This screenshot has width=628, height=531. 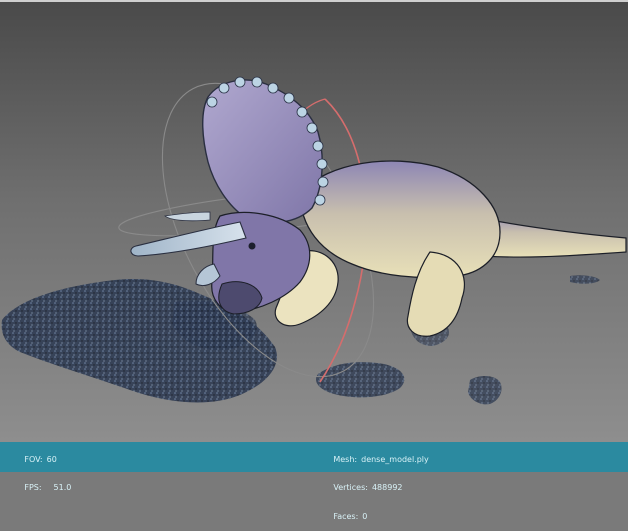 I want to click on eye-icon, so click(x=252, y=246).